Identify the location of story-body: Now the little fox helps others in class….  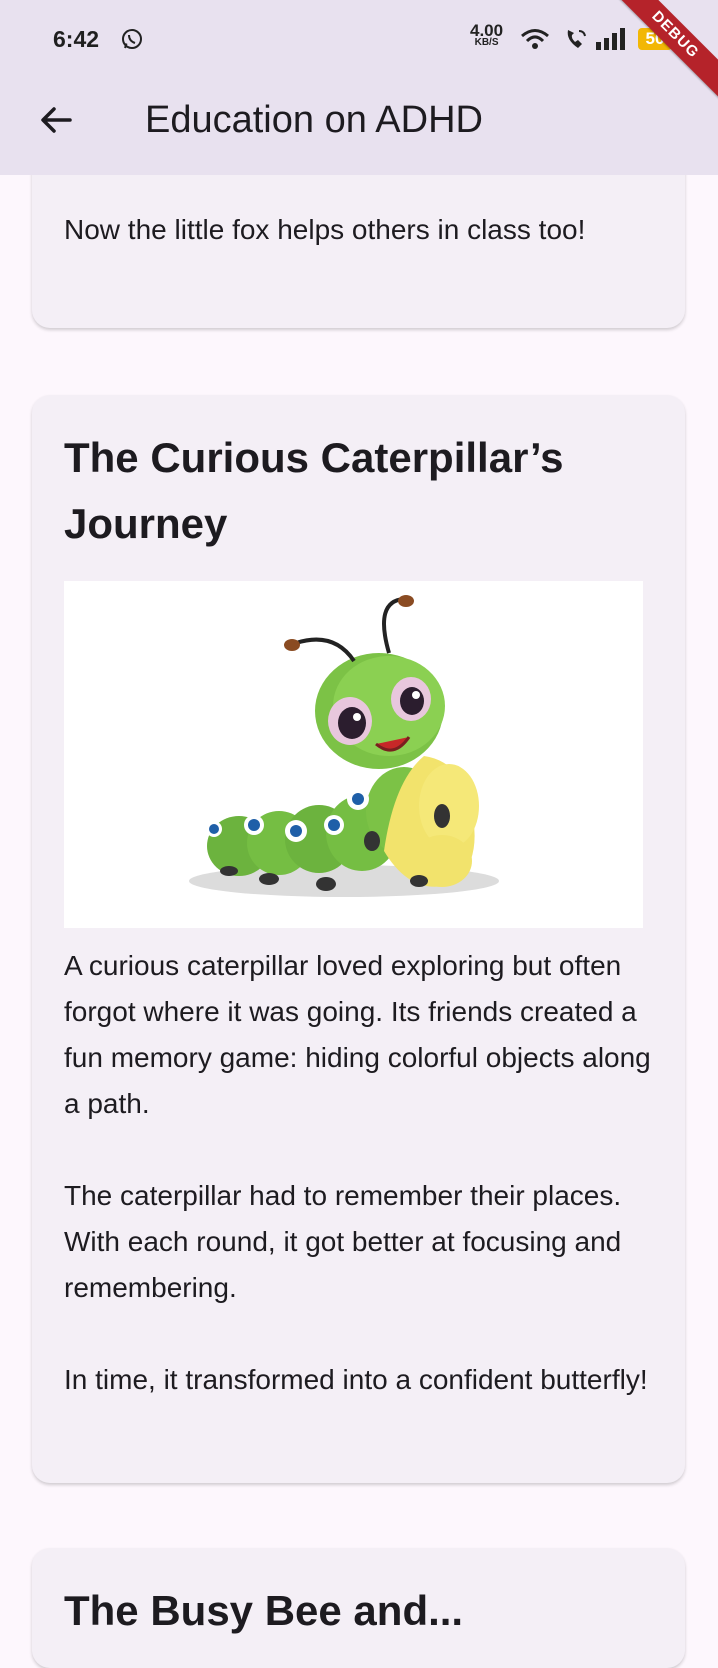
(325, 229).